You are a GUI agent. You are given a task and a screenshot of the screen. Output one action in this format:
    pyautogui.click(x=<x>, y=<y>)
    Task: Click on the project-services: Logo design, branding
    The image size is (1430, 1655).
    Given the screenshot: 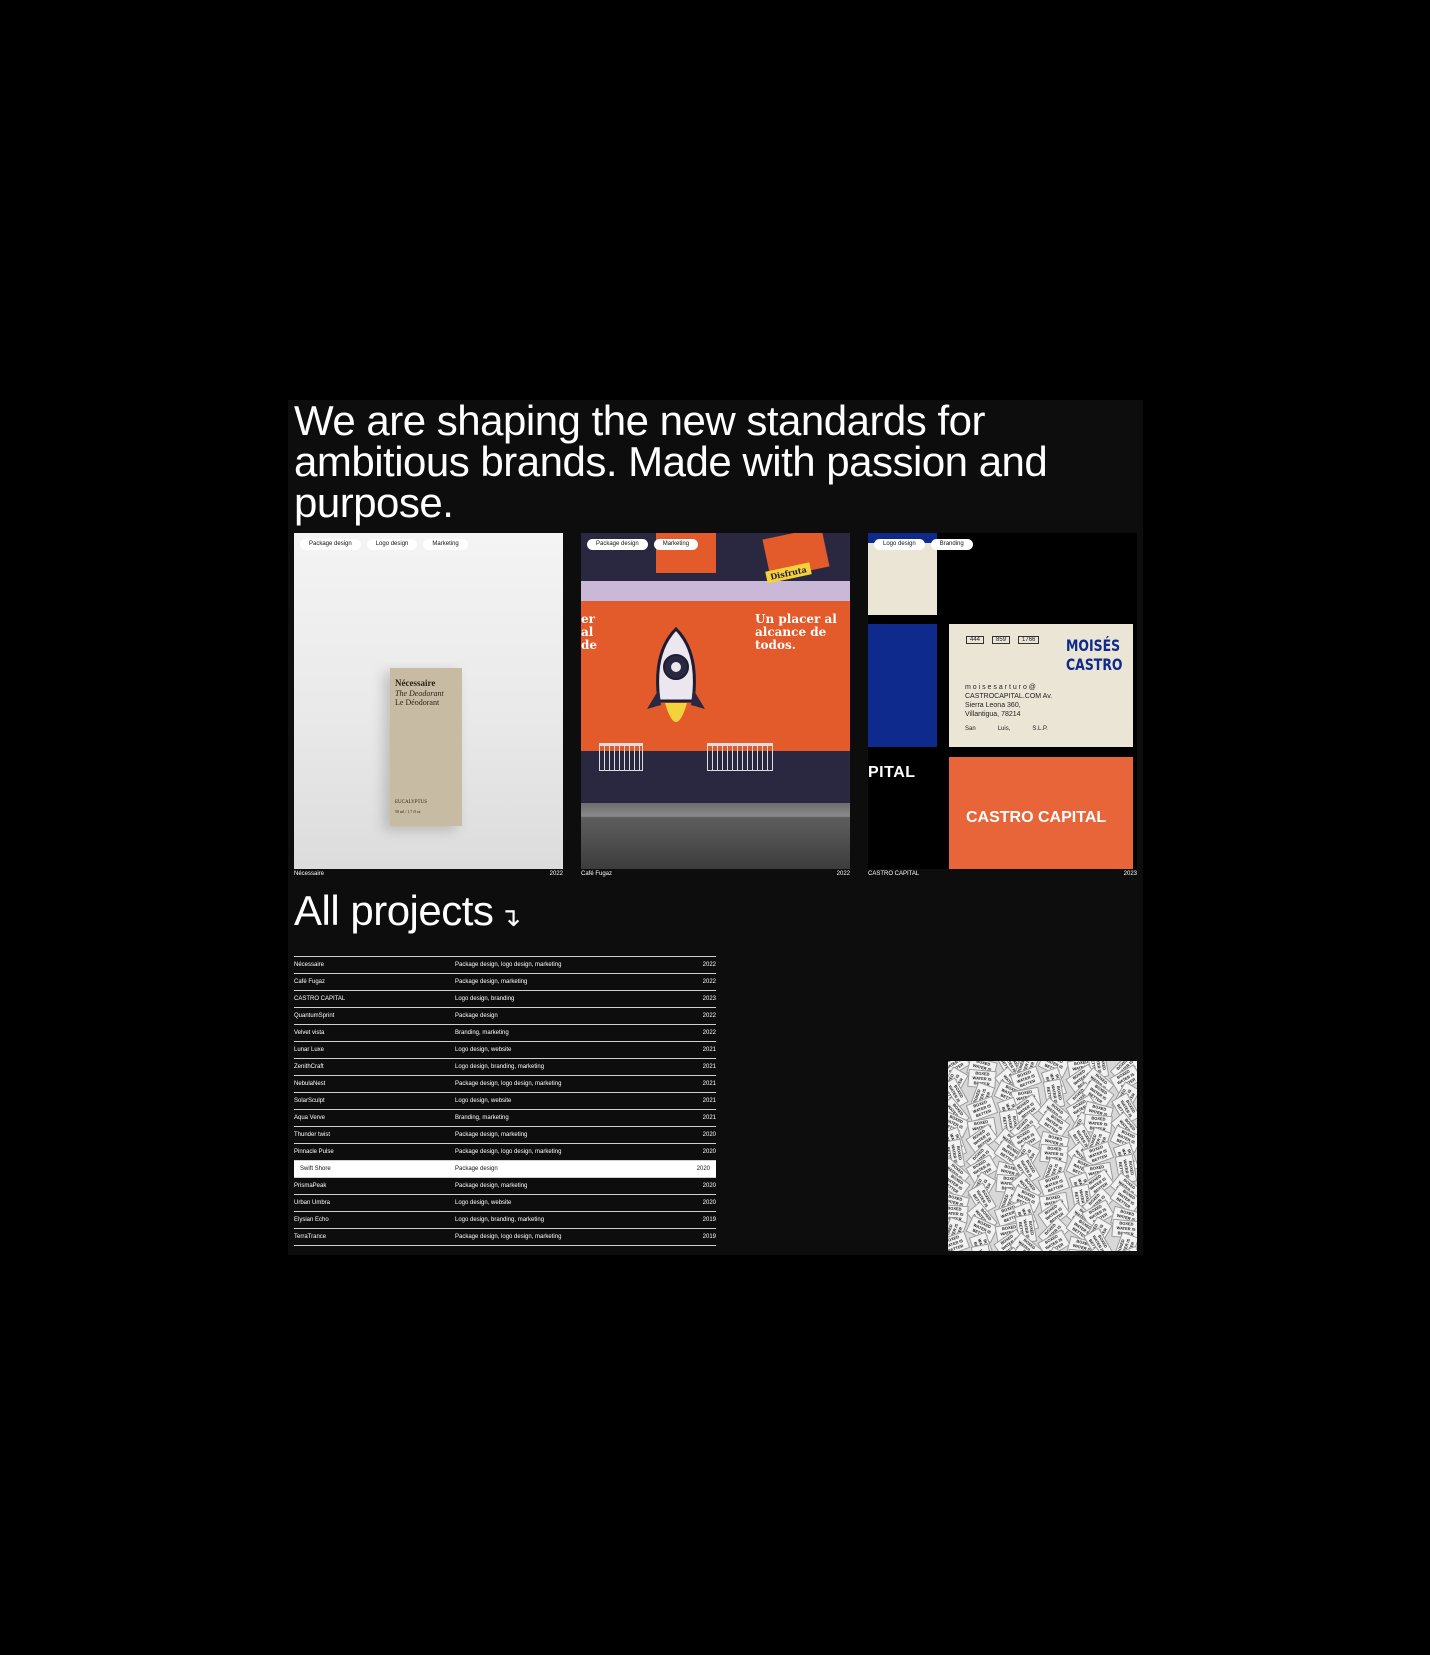 What is the action you would take?
    pyautogui.click(x=485, y=999)
    